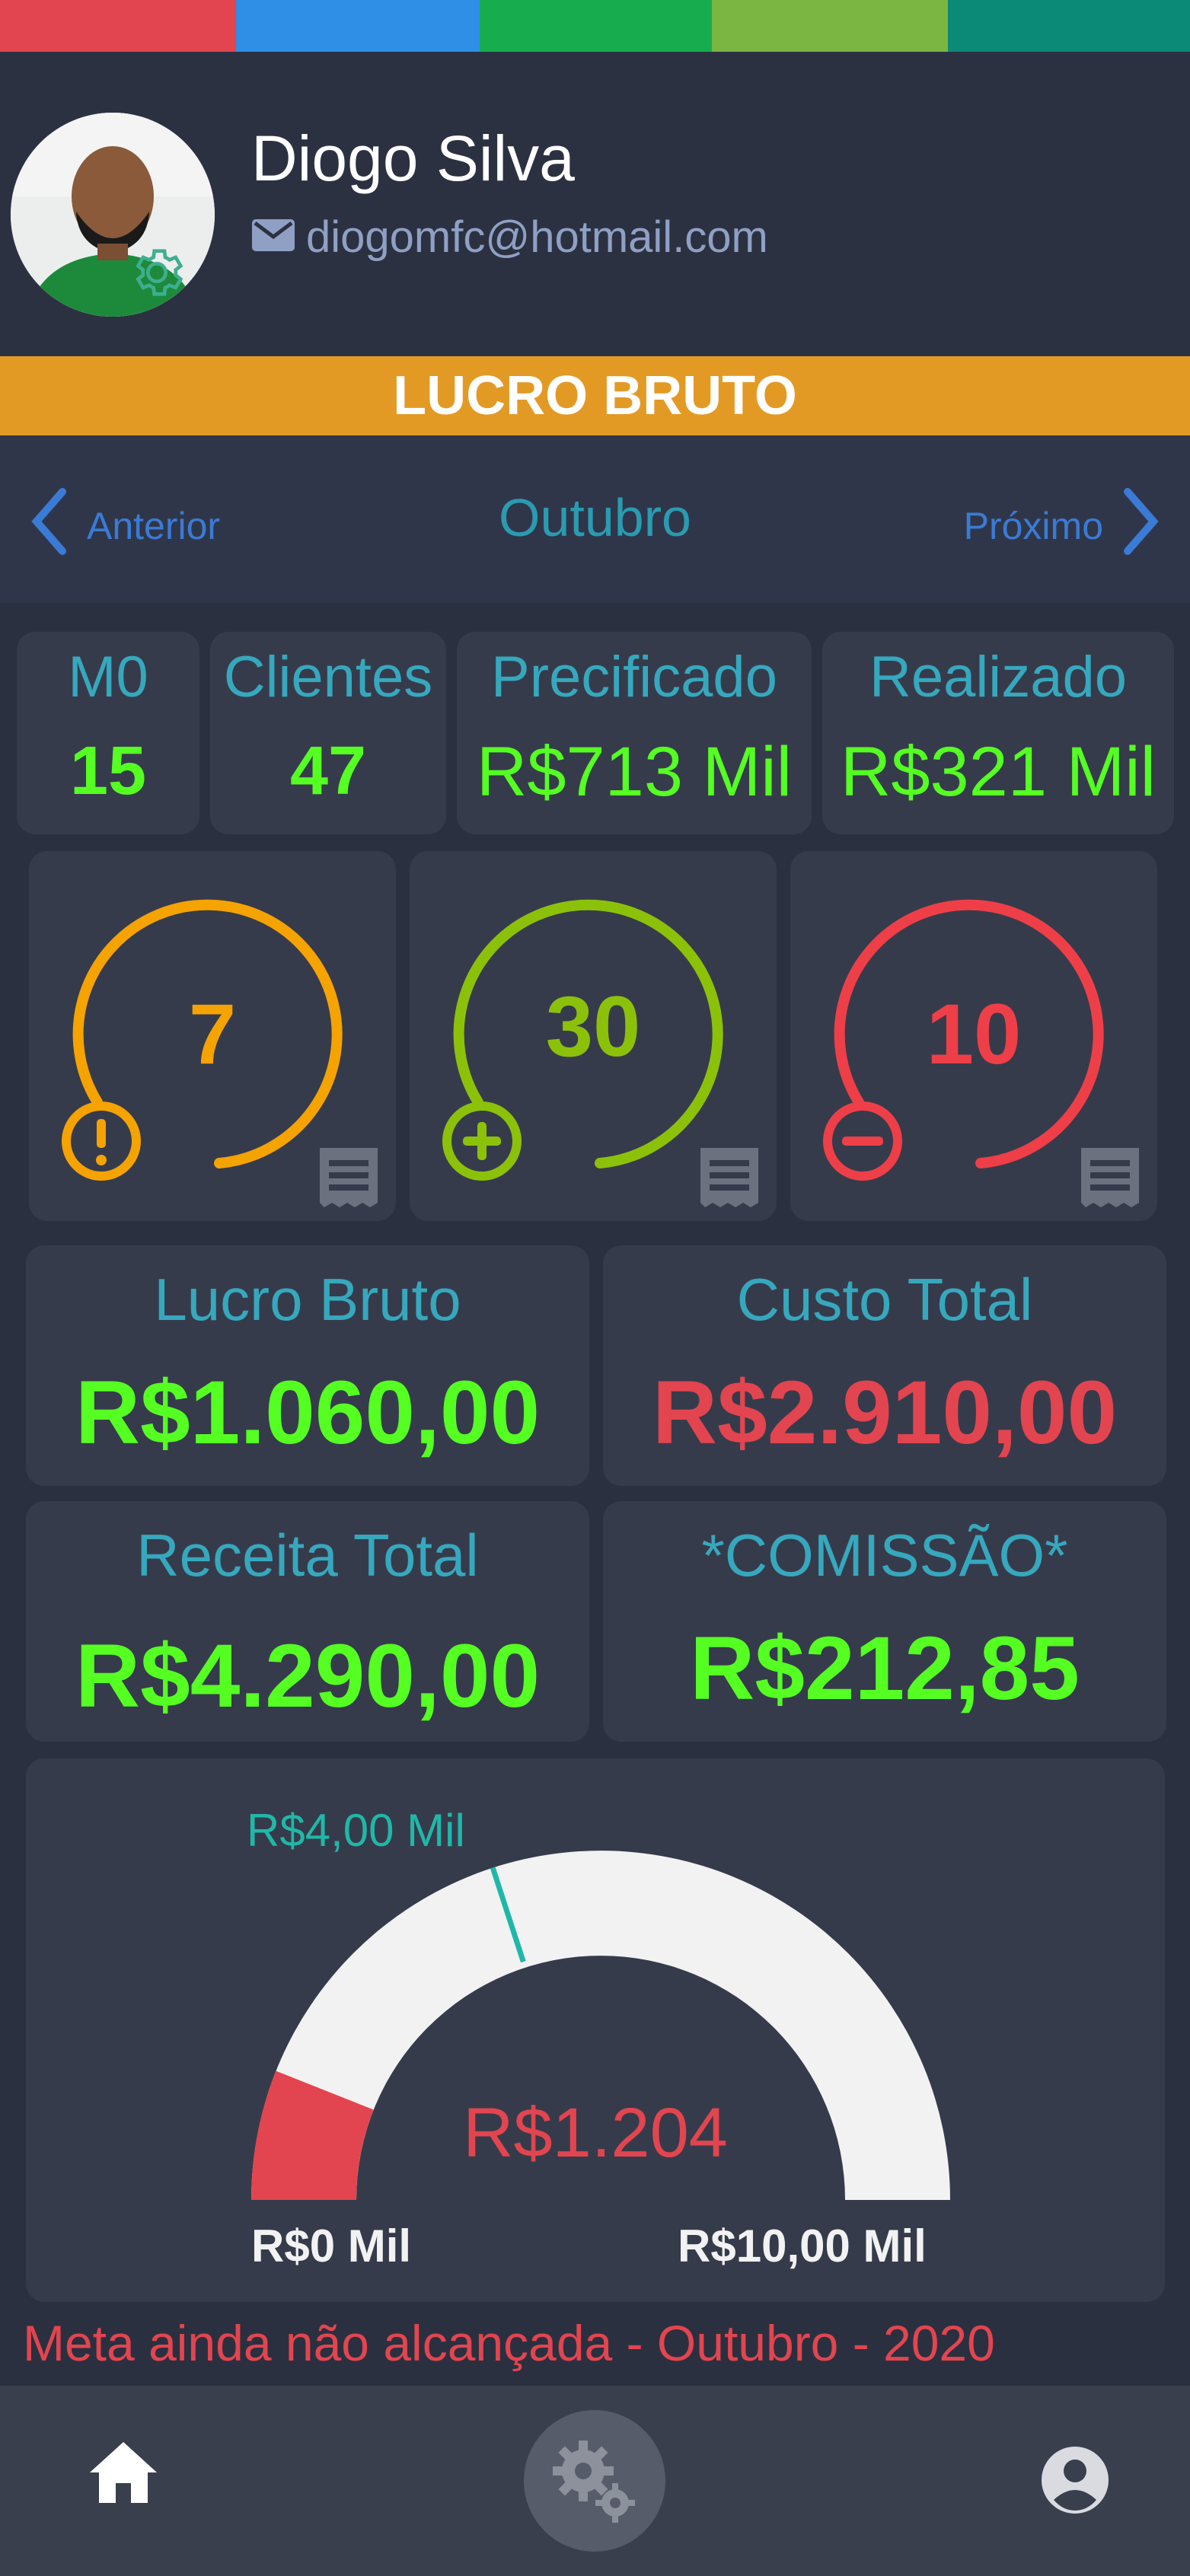  I want to click on stat-card-m0: M0 15, so click(108, 733).